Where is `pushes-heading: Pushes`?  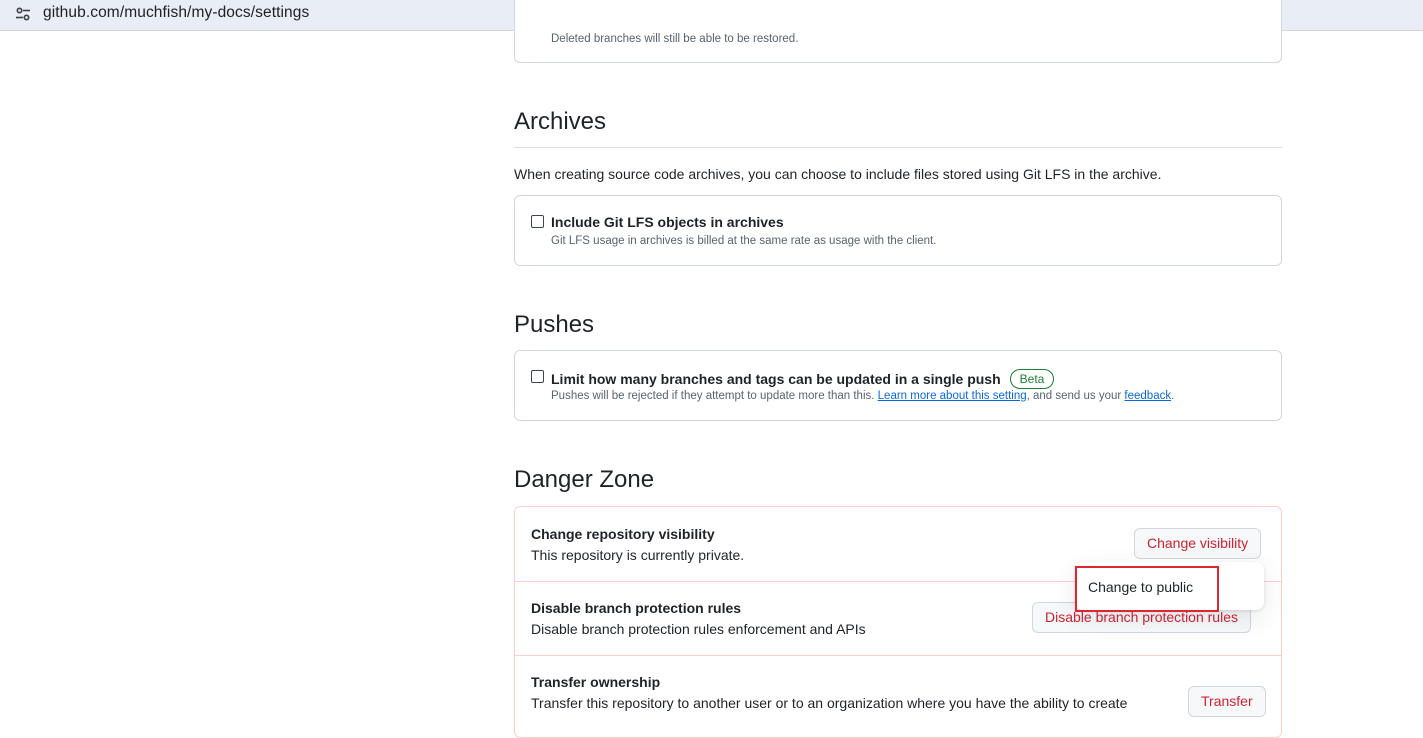 pushes-heading: Pushes is located at coordinates (554, 324).